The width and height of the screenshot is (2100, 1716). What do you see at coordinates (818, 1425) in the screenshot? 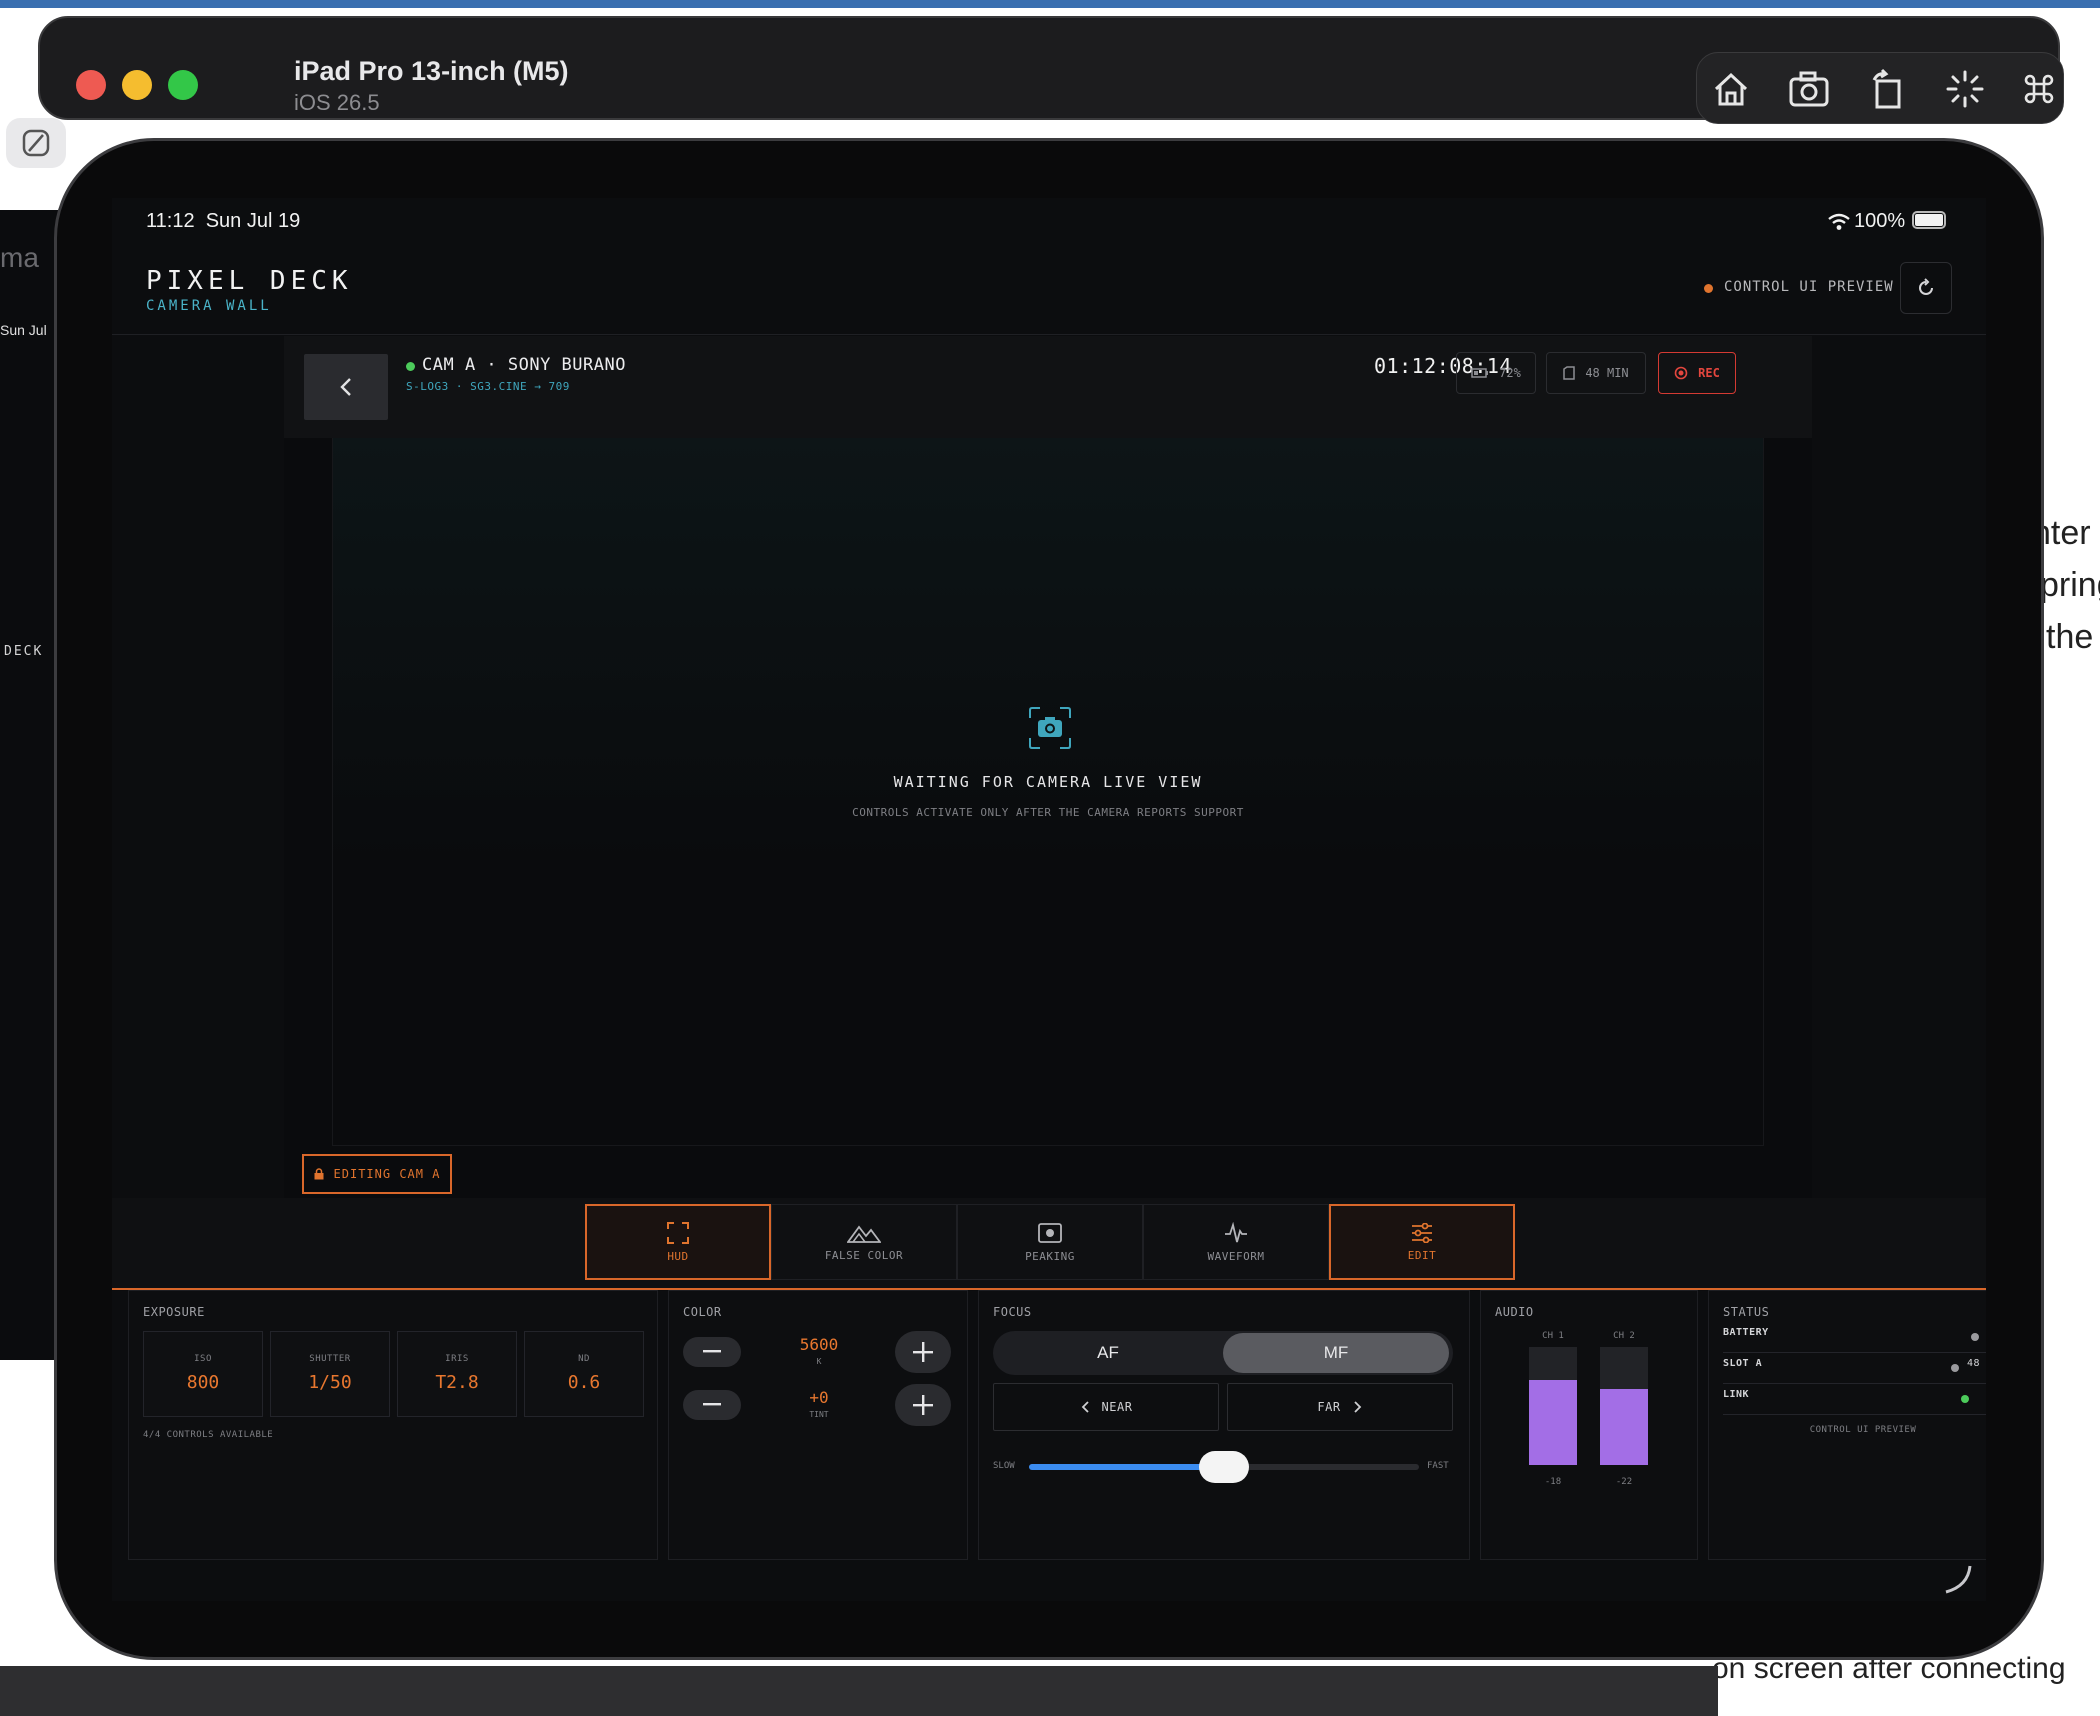
I see `color-panel: COLOR 5600 K +0 TINT` at bounding box center [818, 1425].